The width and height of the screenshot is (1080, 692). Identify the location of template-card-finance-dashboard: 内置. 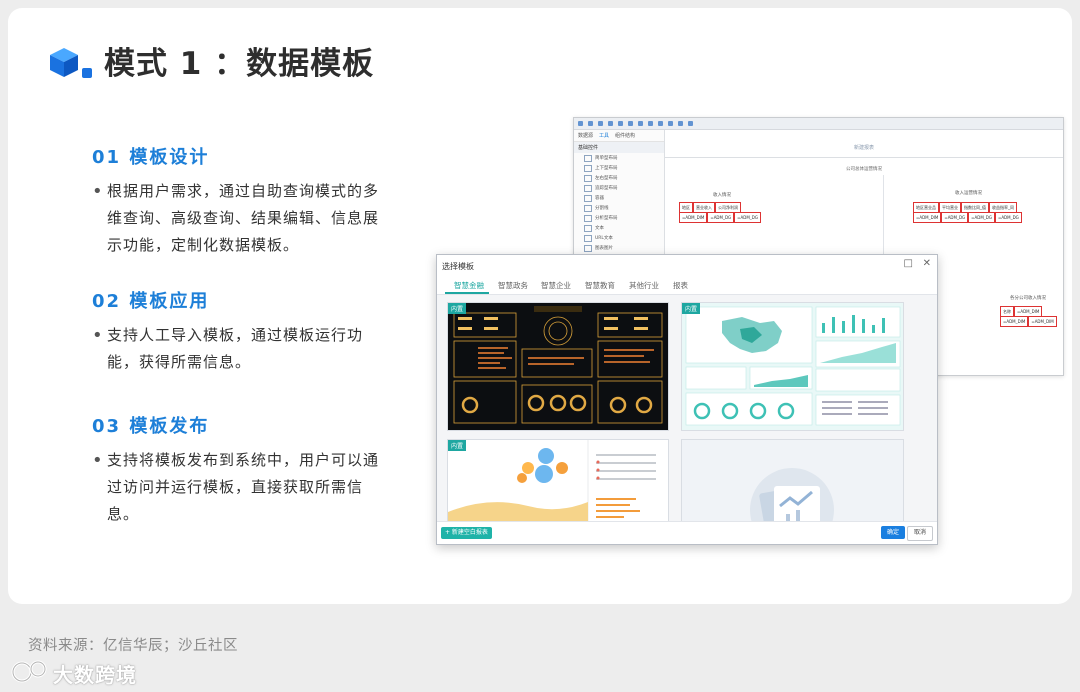
(558, 366).